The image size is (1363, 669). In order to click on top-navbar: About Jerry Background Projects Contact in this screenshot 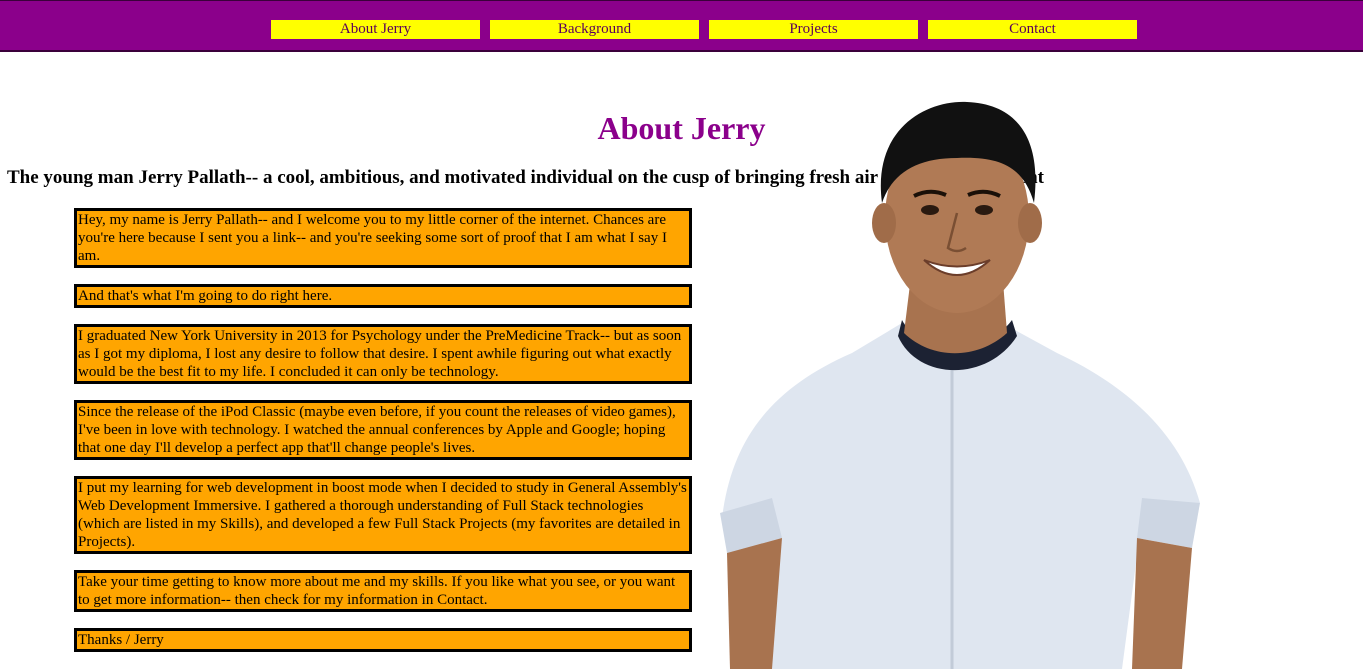, I will do `click(681, 26)`.